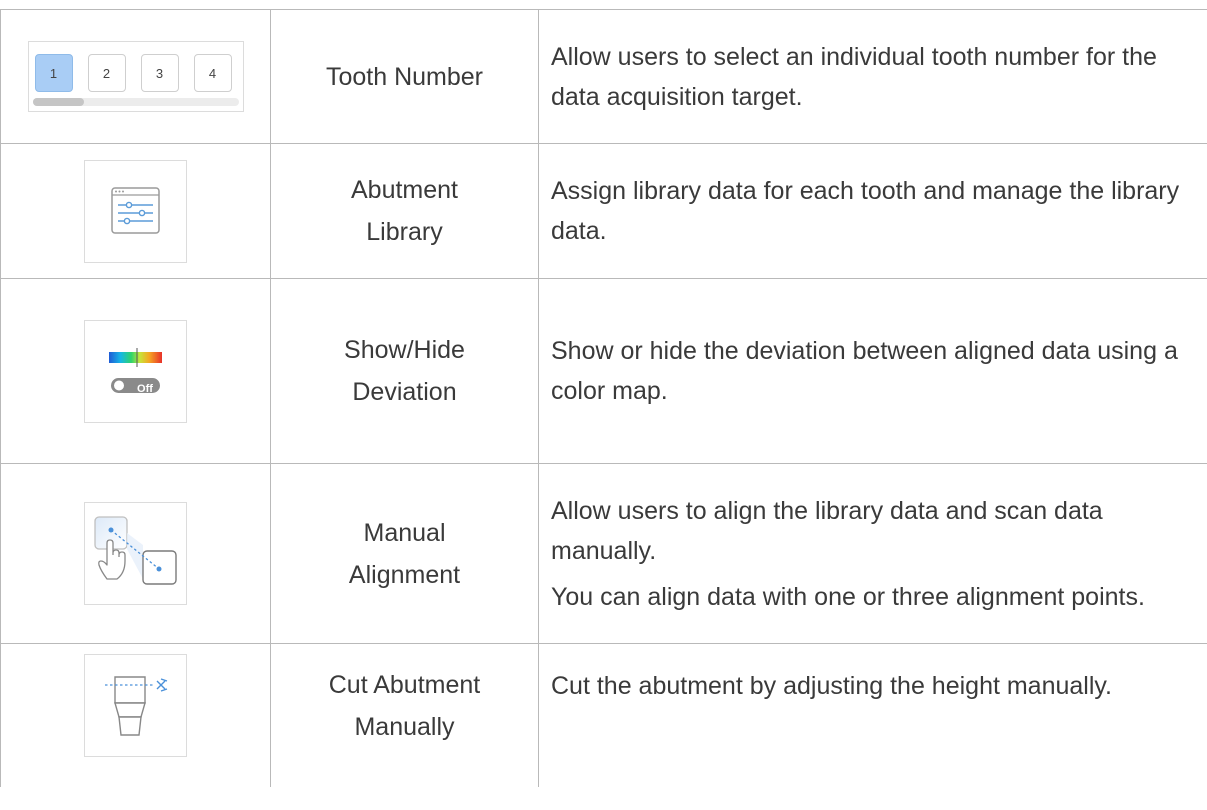 Image resolution: width=1207 pixels, height=810 pixels. I want to click on feature-name: Abutment Library, so click(404, 211).